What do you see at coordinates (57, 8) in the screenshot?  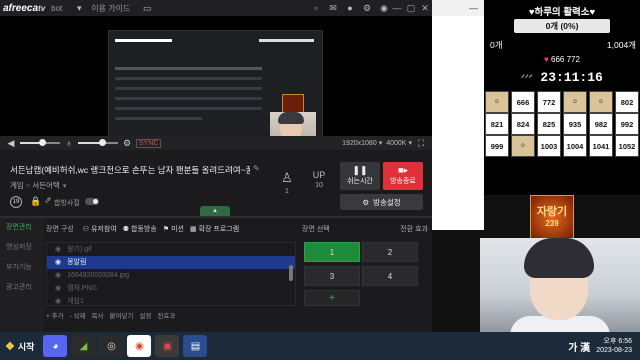 I see `app-logo-suffix: bot` at bounding box center [57, 8].